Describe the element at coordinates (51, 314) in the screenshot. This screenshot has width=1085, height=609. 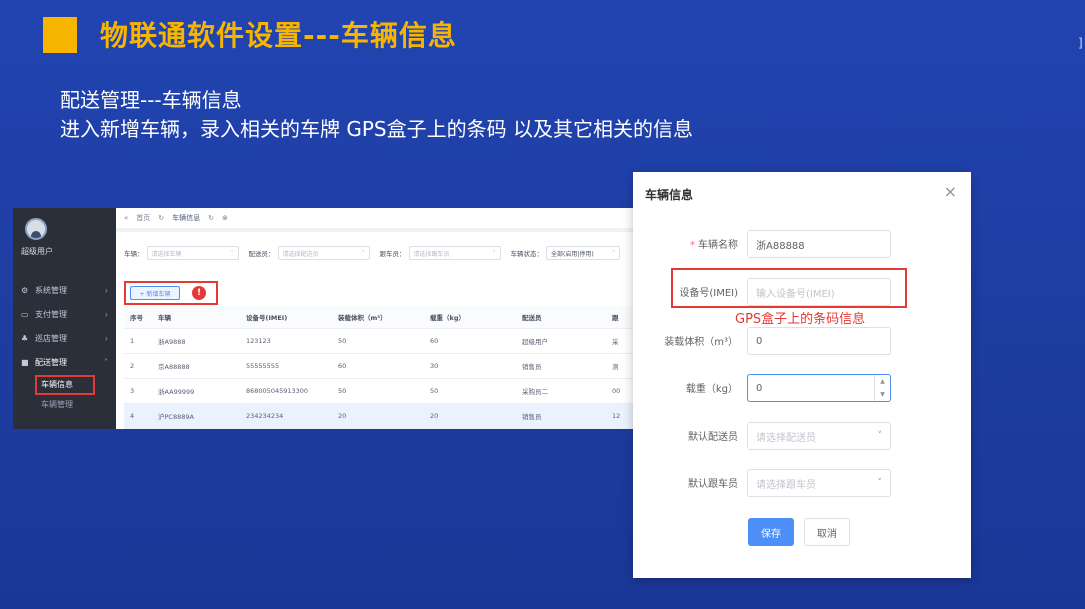
I see `sidebar-item-label: 支付管理` at that location.